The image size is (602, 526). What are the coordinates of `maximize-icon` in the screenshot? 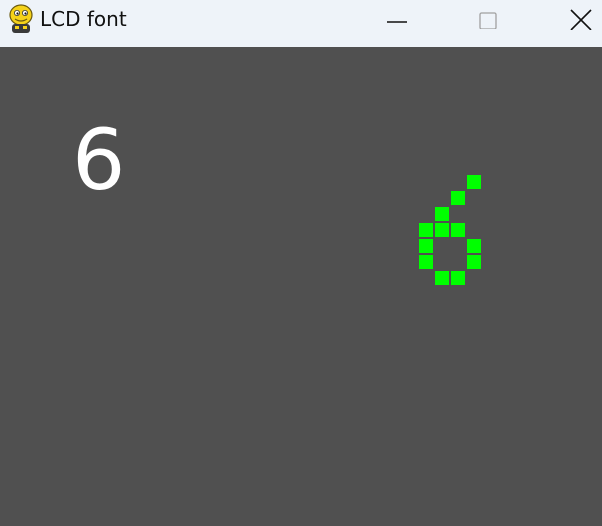 It's located at (488, 20).